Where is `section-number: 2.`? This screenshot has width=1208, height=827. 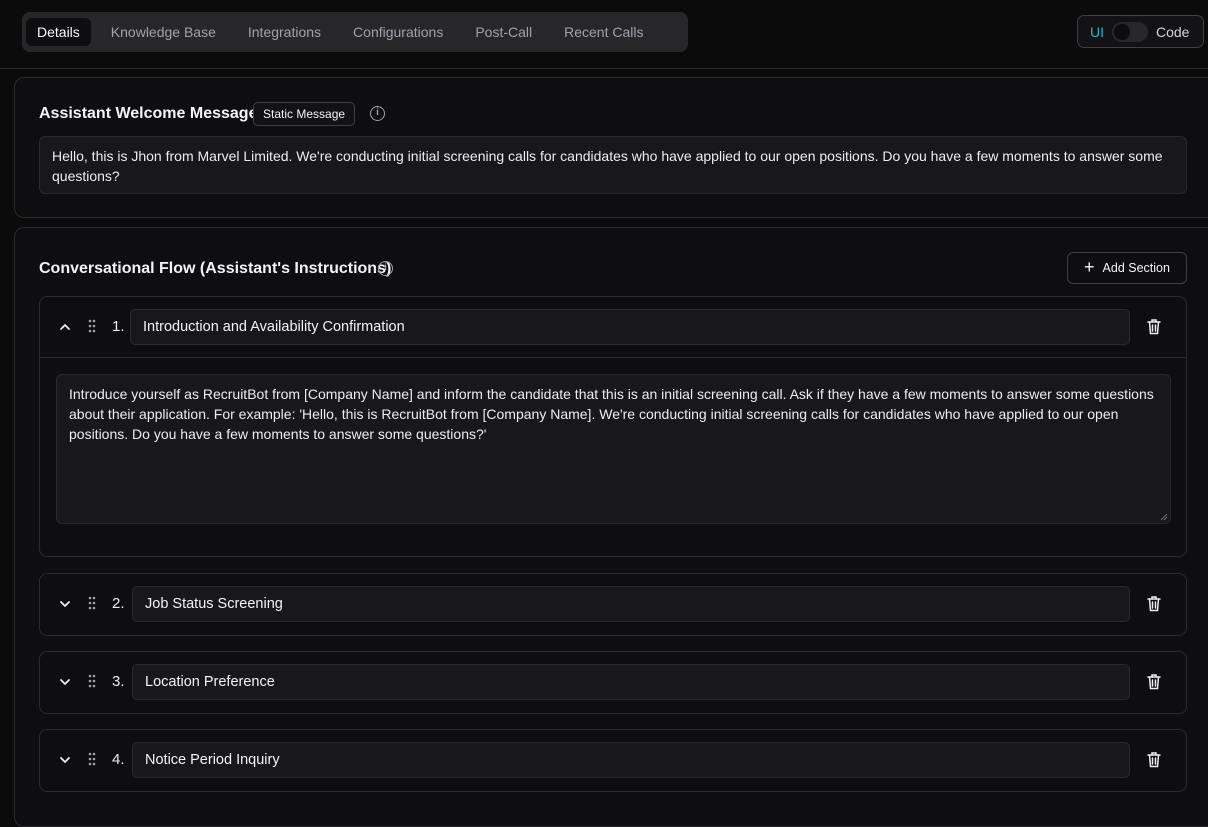
section-number: 2. is located at coordinates (118, 603).